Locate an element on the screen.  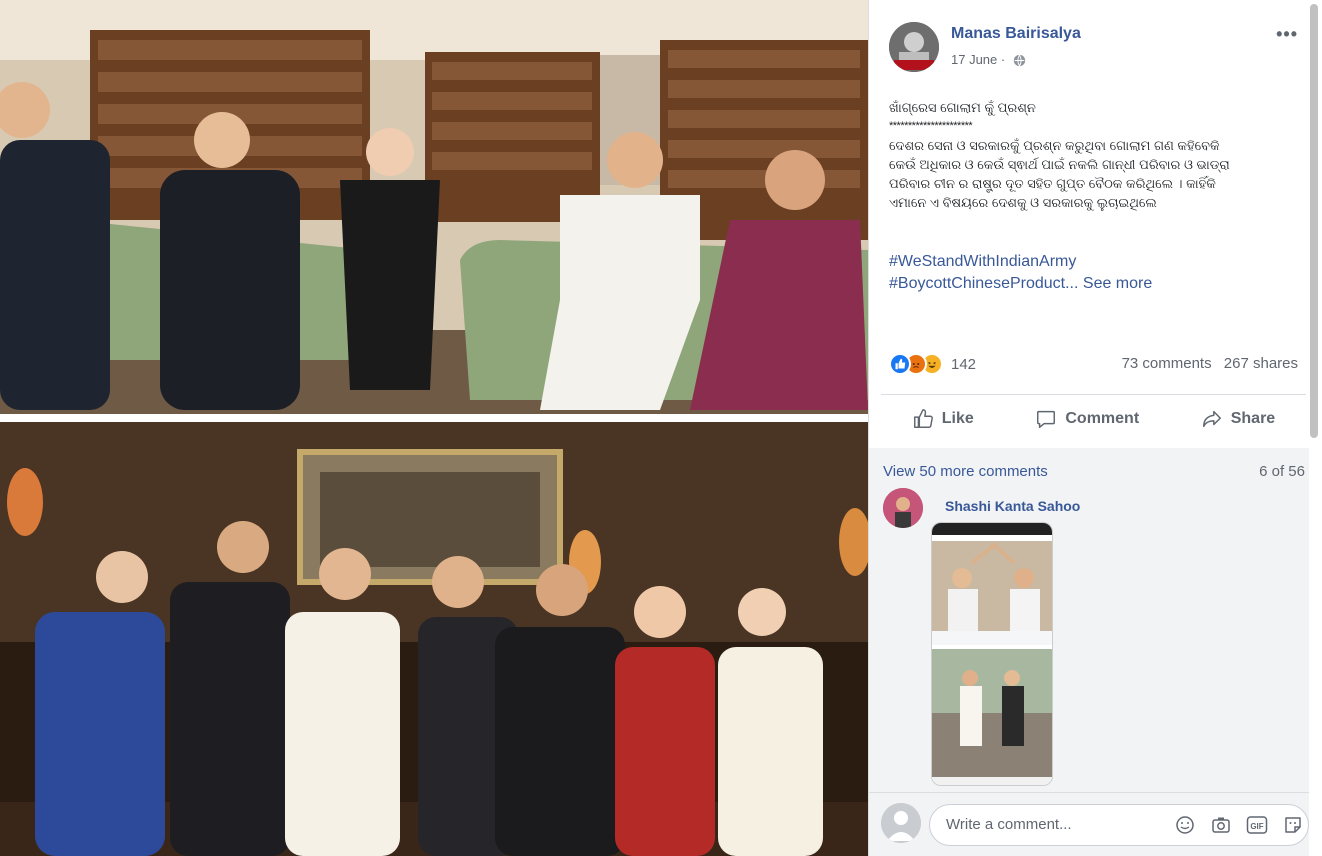
photo-divider is located at coordinates (434, 418).